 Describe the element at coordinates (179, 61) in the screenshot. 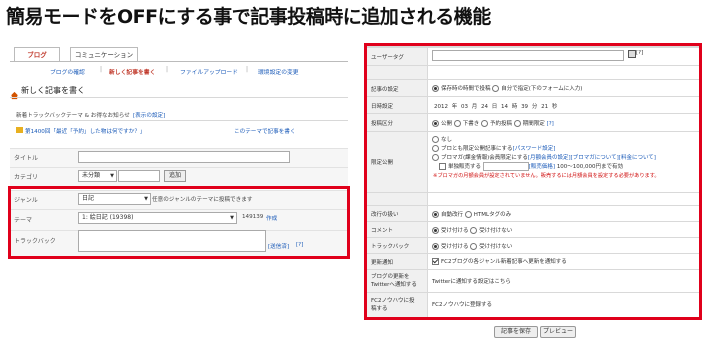

I see `tab-divider` at that location.